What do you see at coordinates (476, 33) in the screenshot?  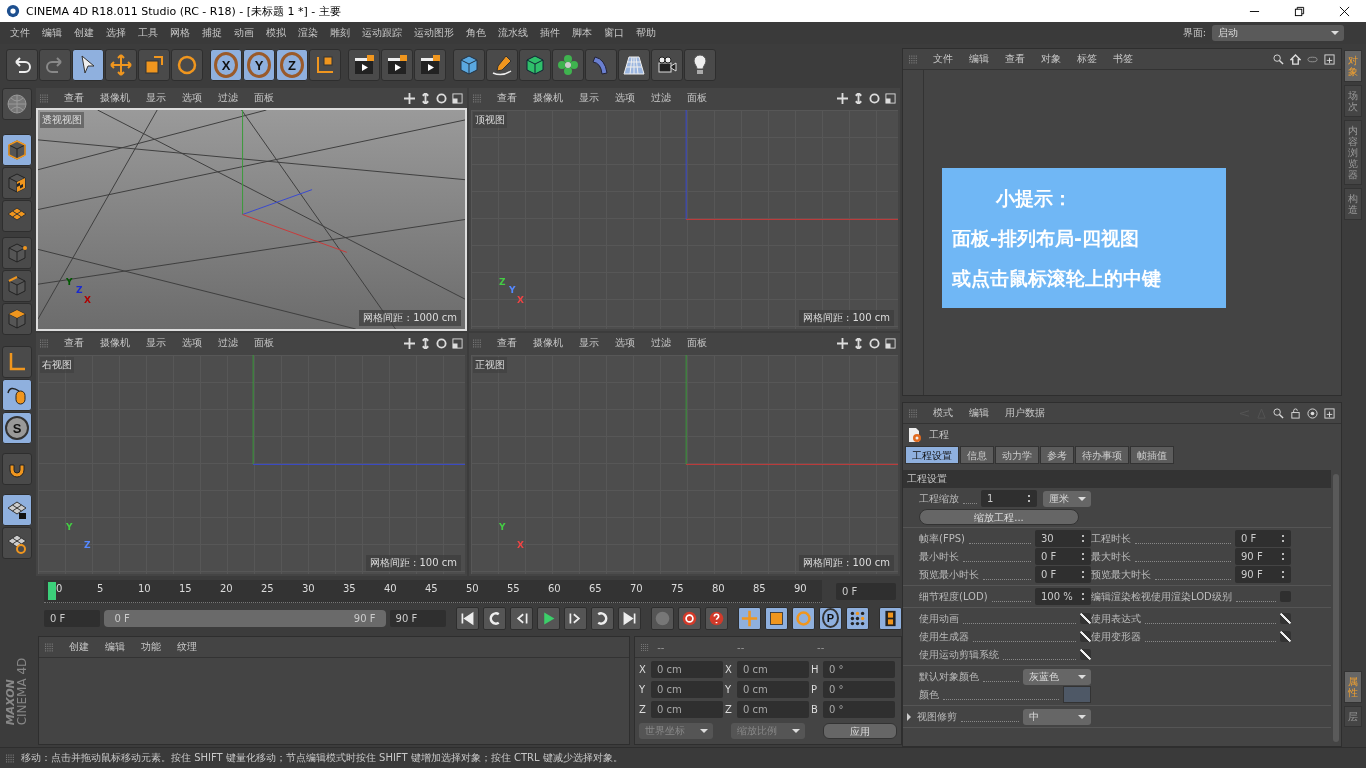 I see `menu-item: 角色` at bounding box center [476, 33].